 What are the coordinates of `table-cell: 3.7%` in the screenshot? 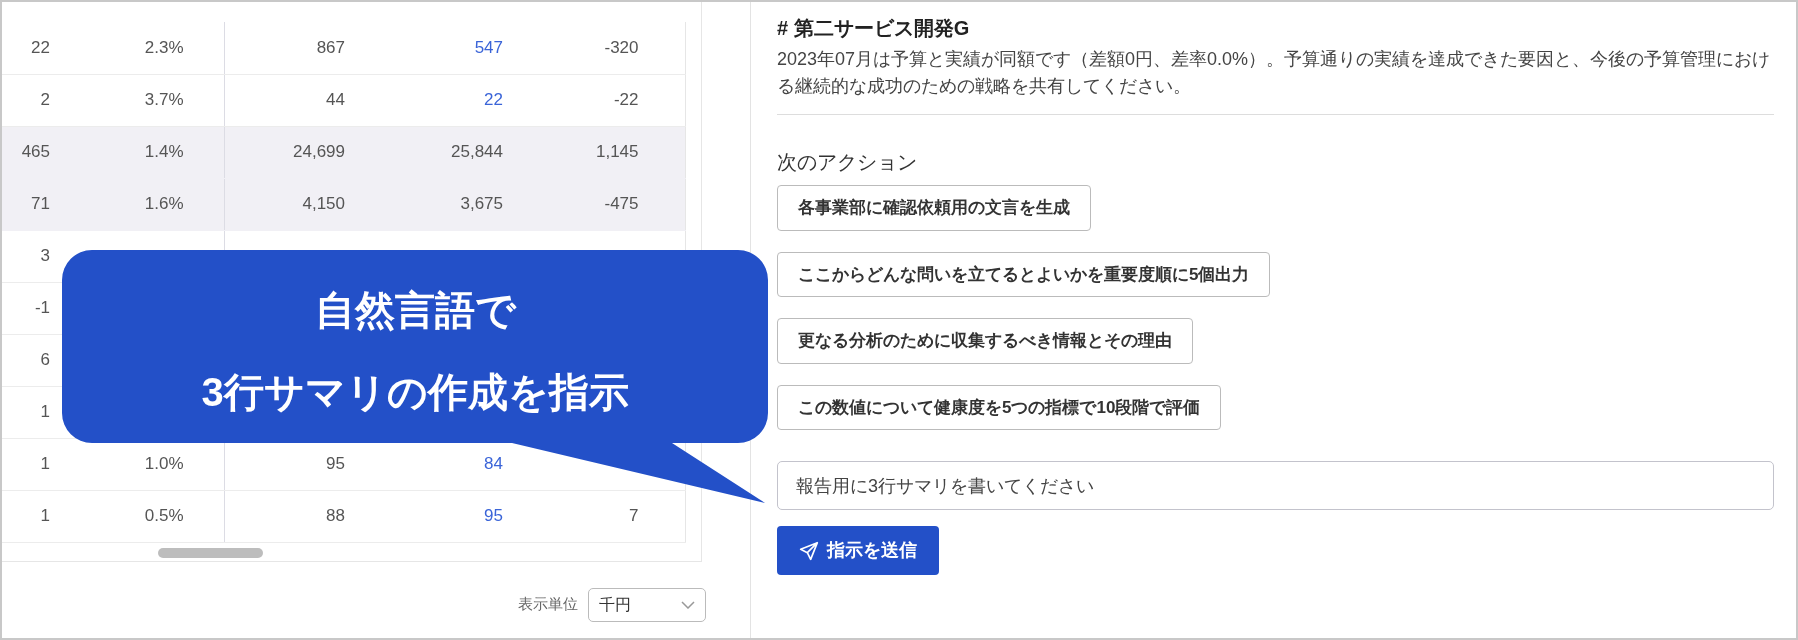 It's located at (164, 100).